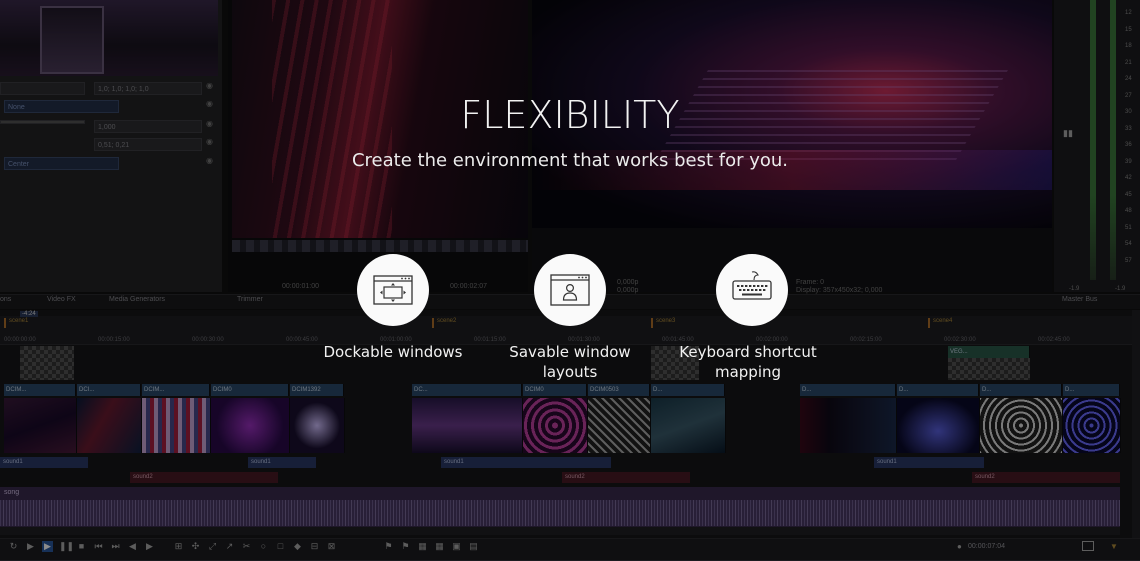 The width and height of the screenshot is (1140, 561). What do you see at coordinates (570, 362) in the screenshot?
I see `feature-label-layouts: Savable window layouts` at bounding box center [570, 362].